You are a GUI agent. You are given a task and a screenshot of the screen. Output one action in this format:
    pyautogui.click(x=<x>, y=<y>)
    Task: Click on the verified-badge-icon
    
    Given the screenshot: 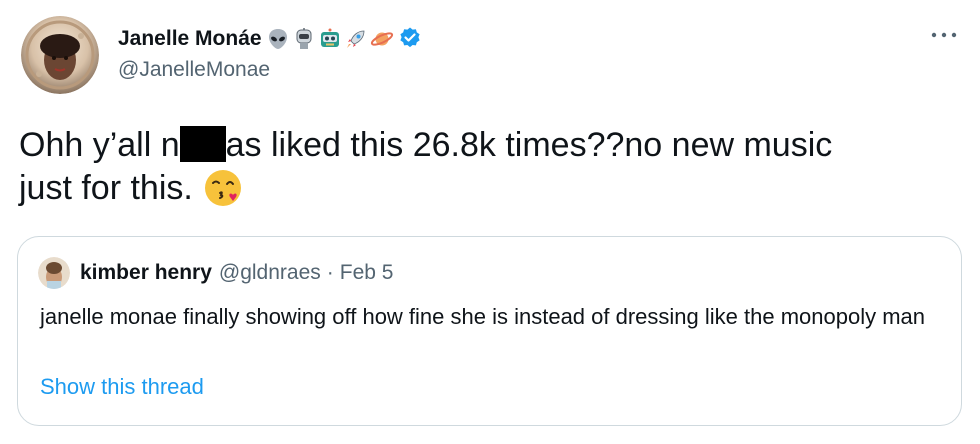 What is the action you would take?
    pyautogui.click(x=411, y=39)
    